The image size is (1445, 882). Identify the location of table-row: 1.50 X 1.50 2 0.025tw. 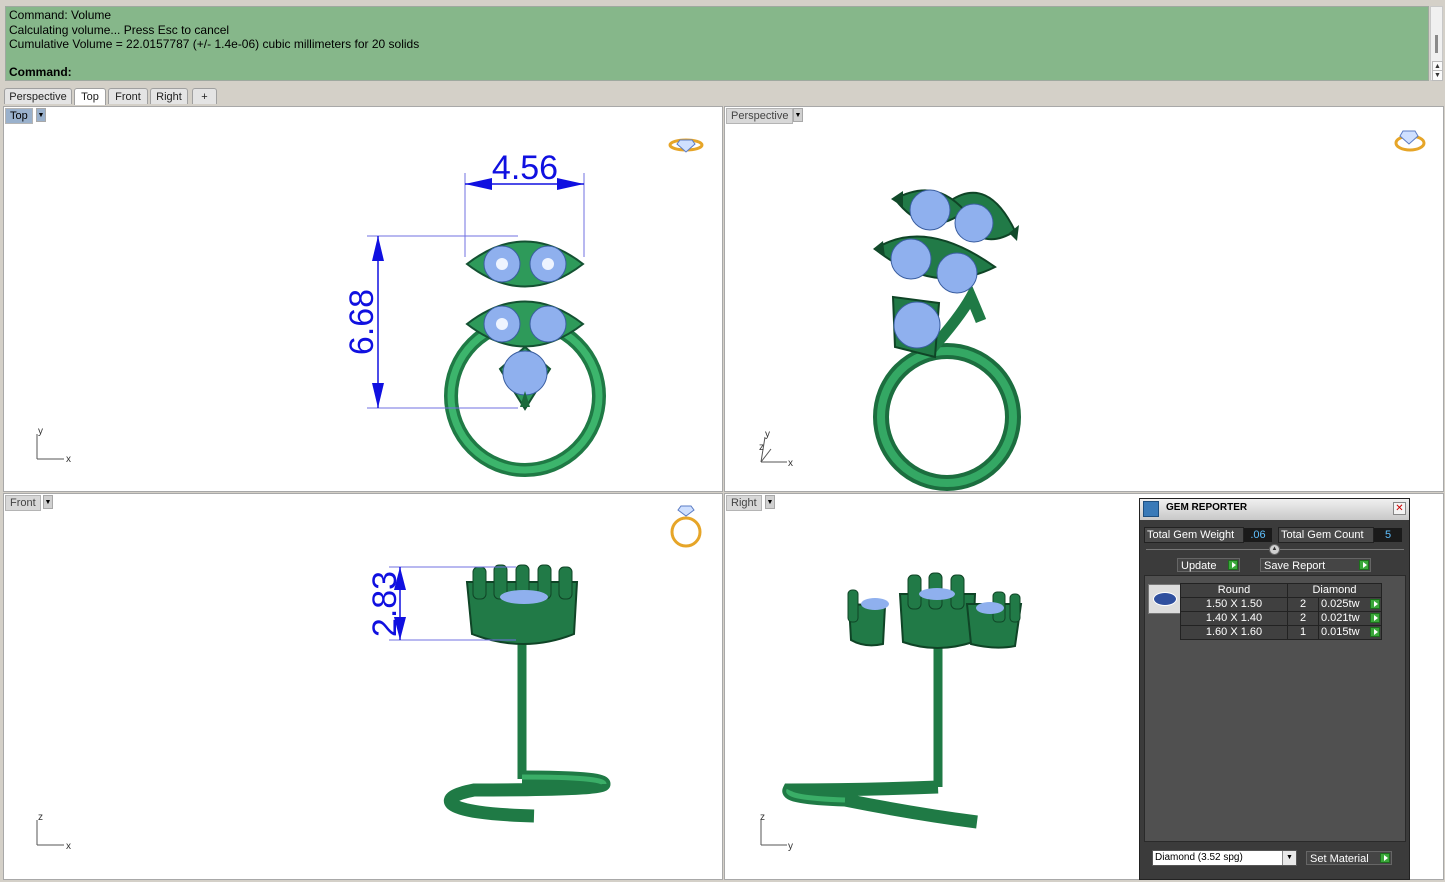
(1281, 604).